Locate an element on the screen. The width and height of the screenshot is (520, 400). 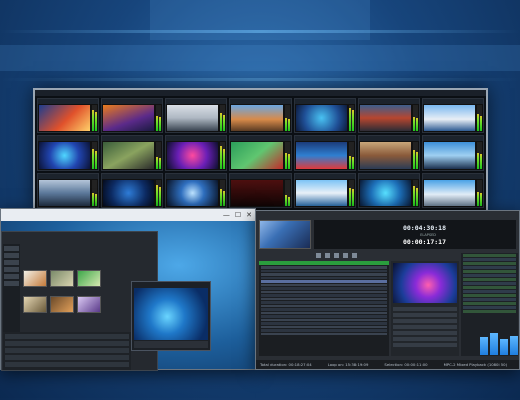
pause-icon is located at coordinates (327, 255).